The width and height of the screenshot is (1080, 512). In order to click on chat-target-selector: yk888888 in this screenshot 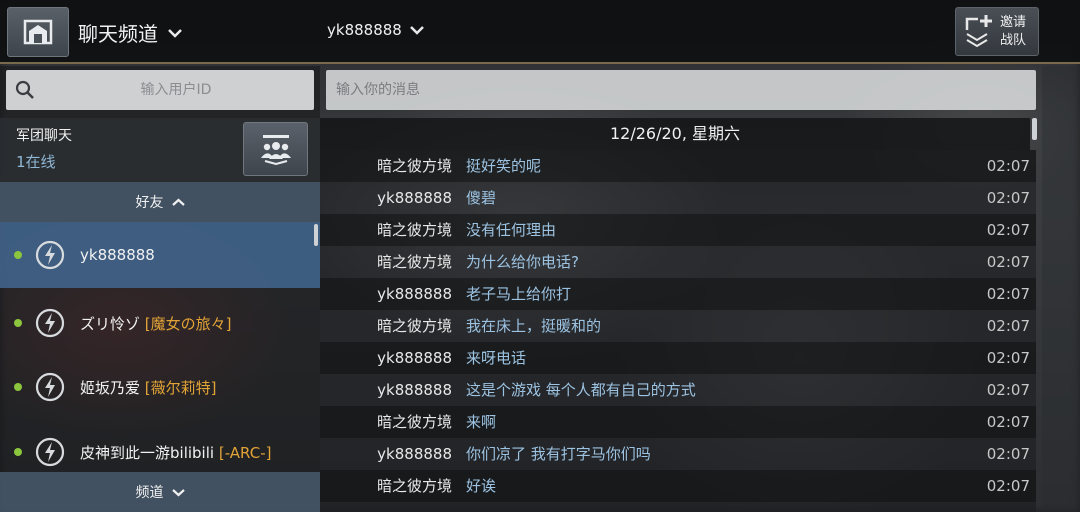, I will do `click(375, 30)`.